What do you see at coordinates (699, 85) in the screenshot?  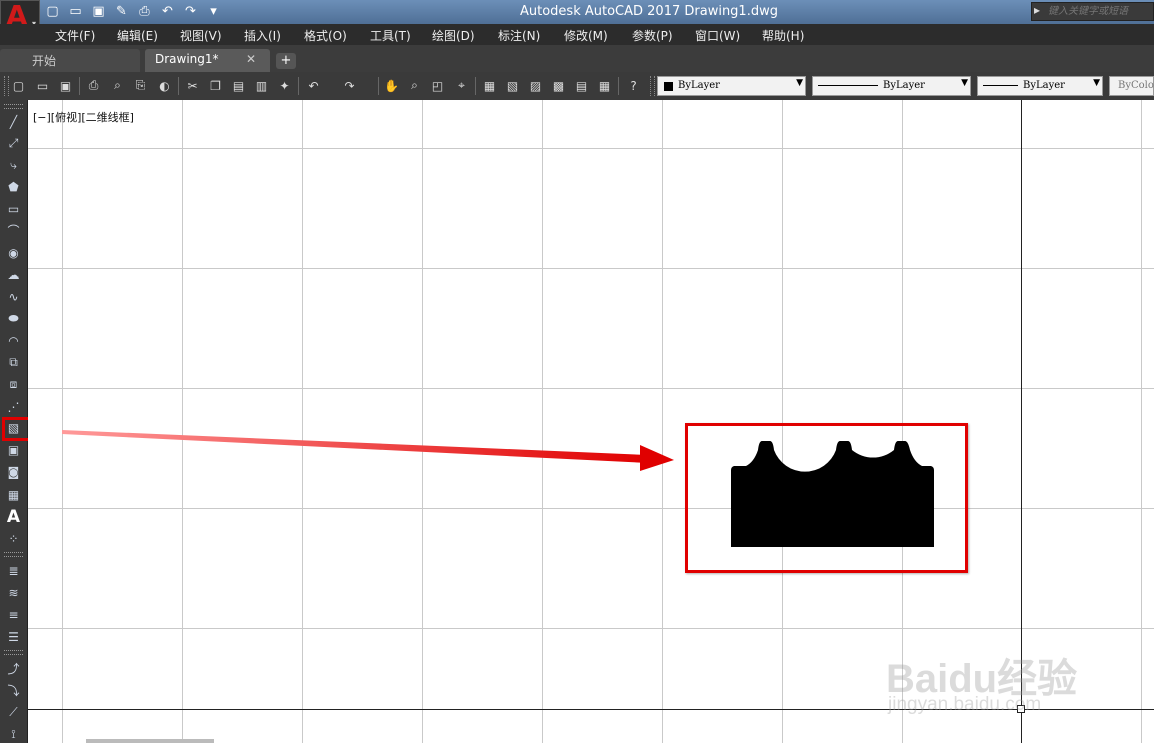 I see `color-value: ByLayer` at bounding box center [699, 85].